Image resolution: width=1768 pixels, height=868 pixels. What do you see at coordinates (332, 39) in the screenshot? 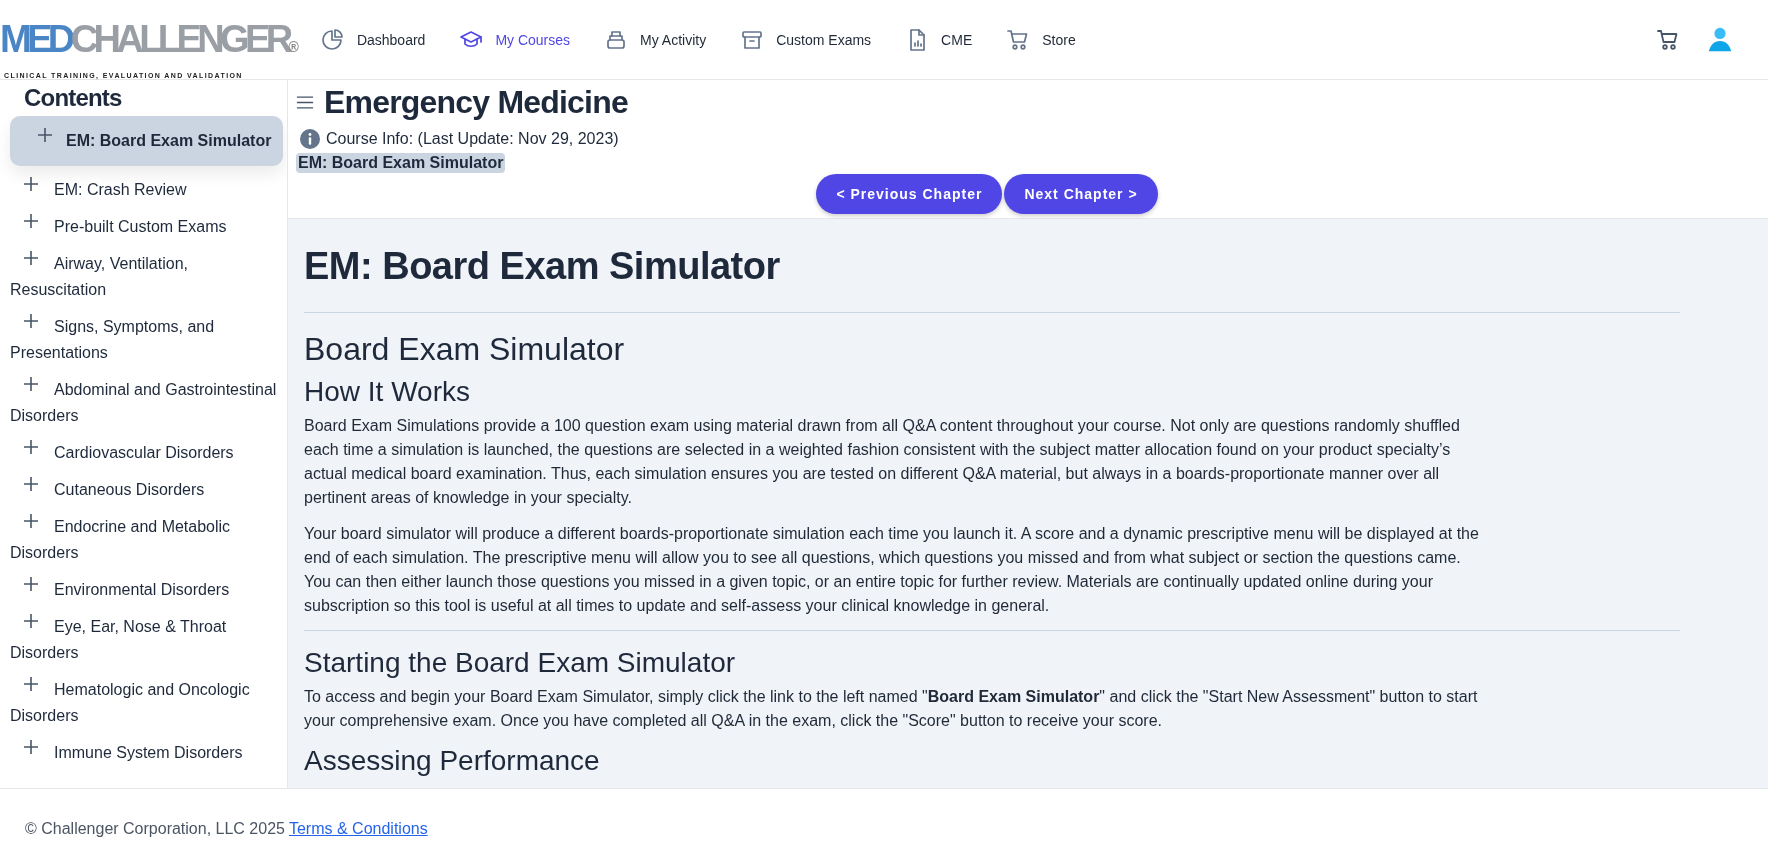
I see `pie-chart-icon` at bounding box center [332, 39].